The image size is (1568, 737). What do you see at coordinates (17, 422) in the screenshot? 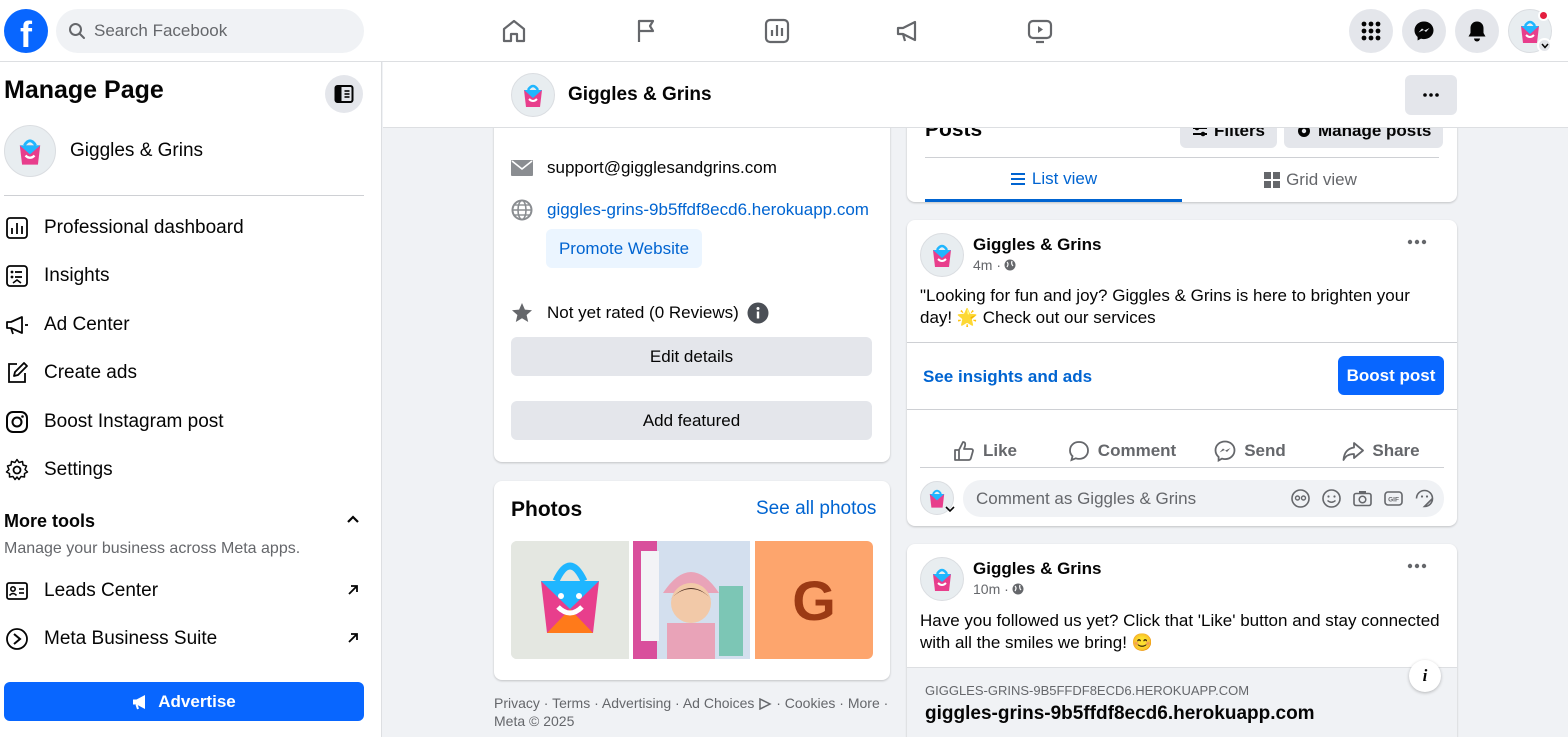
I see `instagram-icon` at bounding box center [17, 422].